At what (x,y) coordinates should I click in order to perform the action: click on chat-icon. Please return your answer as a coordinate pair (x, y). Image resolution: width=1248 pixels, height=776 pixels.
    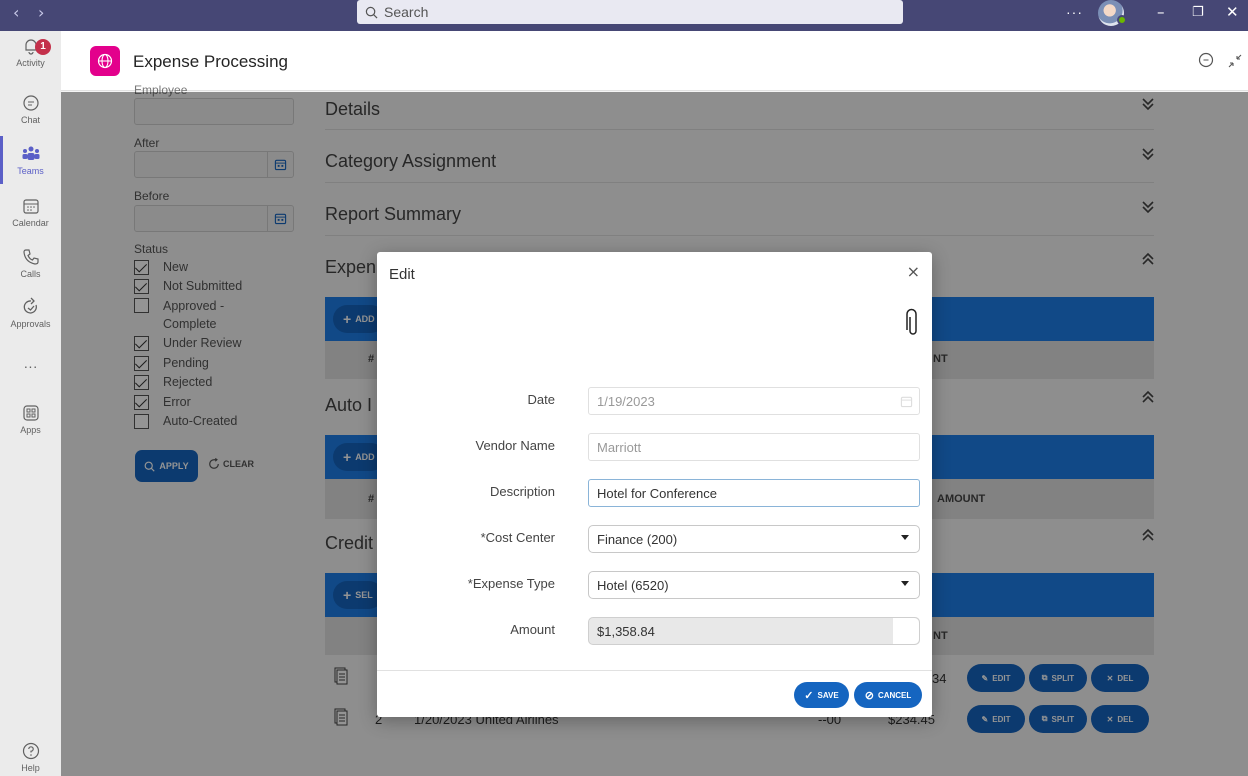
    Looking at the image, I should click on (30, 103).